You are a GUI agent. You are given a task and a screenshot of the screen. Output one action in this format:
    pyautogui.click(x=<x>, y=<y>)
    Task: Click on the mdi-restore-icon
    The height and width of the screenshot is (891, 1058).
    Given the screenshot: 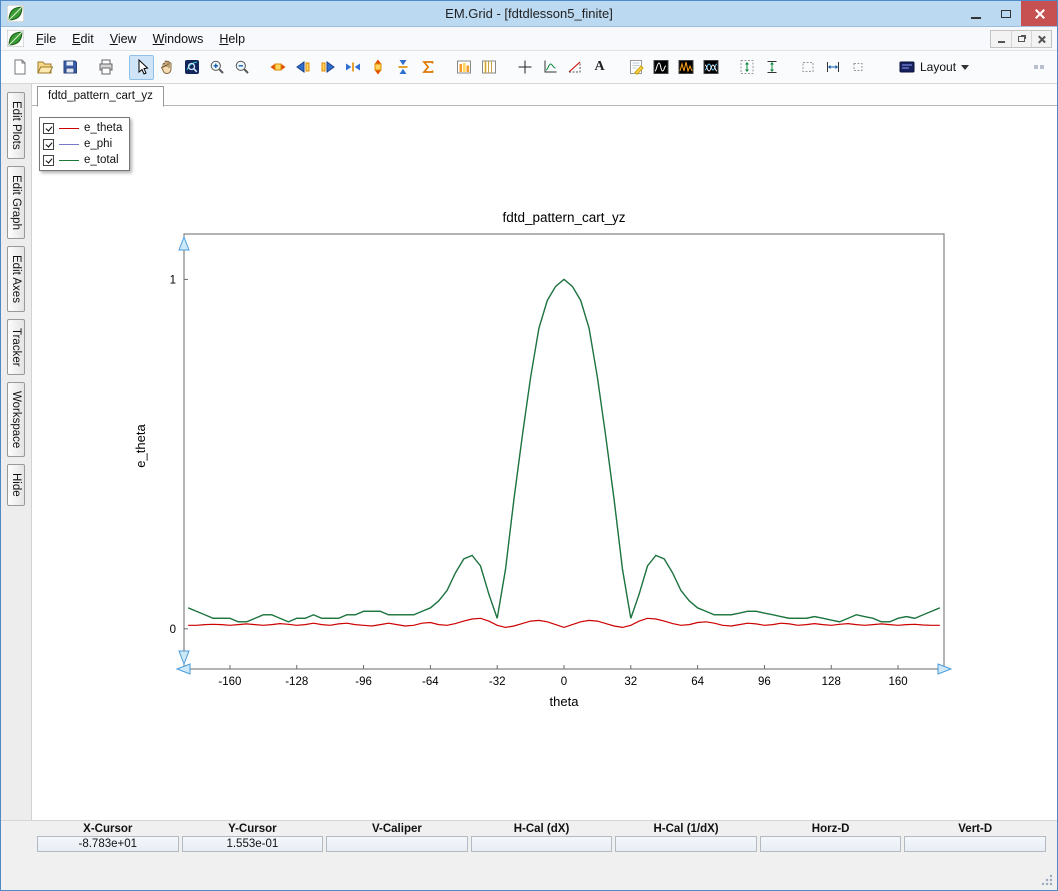 What is the action you would take?
    pyautogui.click(x=1021, y=39)
    